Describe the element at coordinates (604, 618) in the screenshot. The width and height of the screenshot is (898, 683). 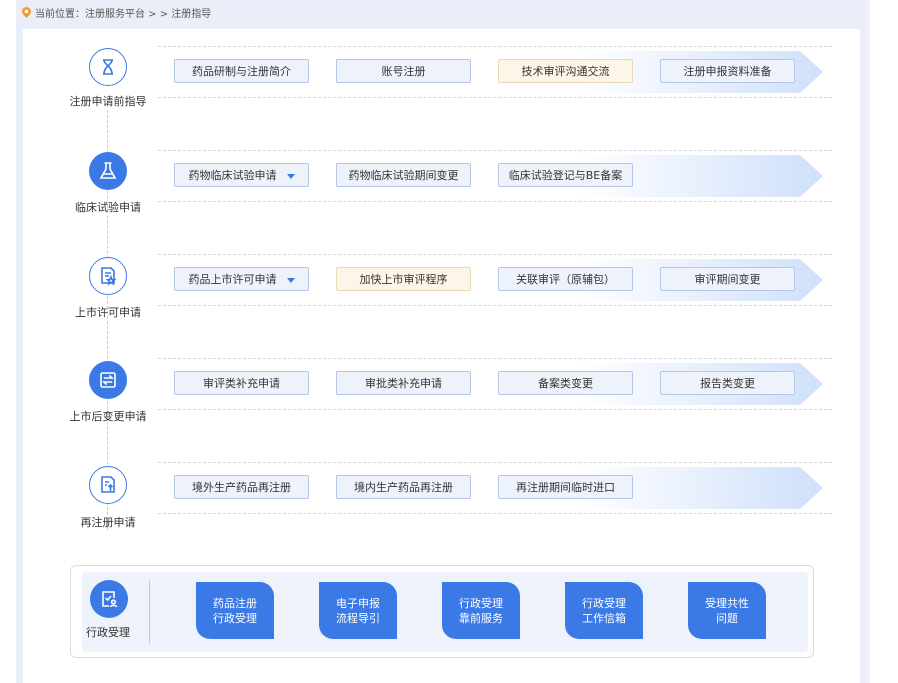
I see `tile-line2: 工作信箱` at that location.